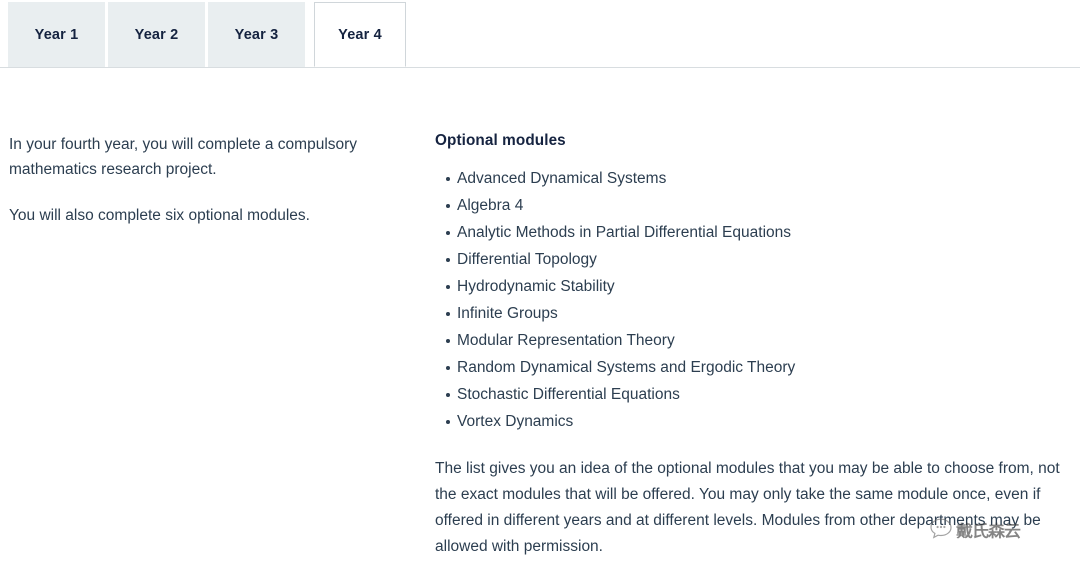 The height and width of the screenshot is (574, 1080). Describe the element at coordinates (755, 422) in the screenshot. I see `list-item: Vortex Dynamics` at that location.